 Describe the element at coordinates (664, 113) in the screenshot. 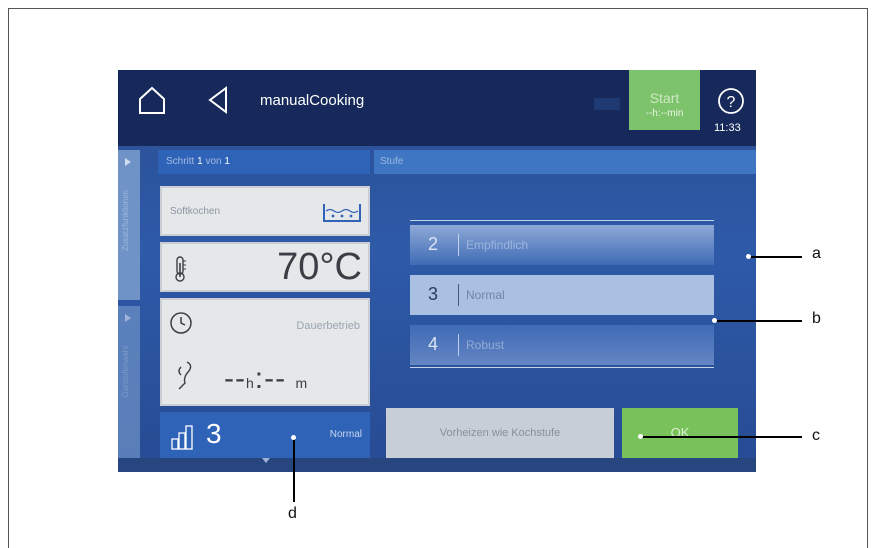

I see `start-time: --h:--min` at that location.